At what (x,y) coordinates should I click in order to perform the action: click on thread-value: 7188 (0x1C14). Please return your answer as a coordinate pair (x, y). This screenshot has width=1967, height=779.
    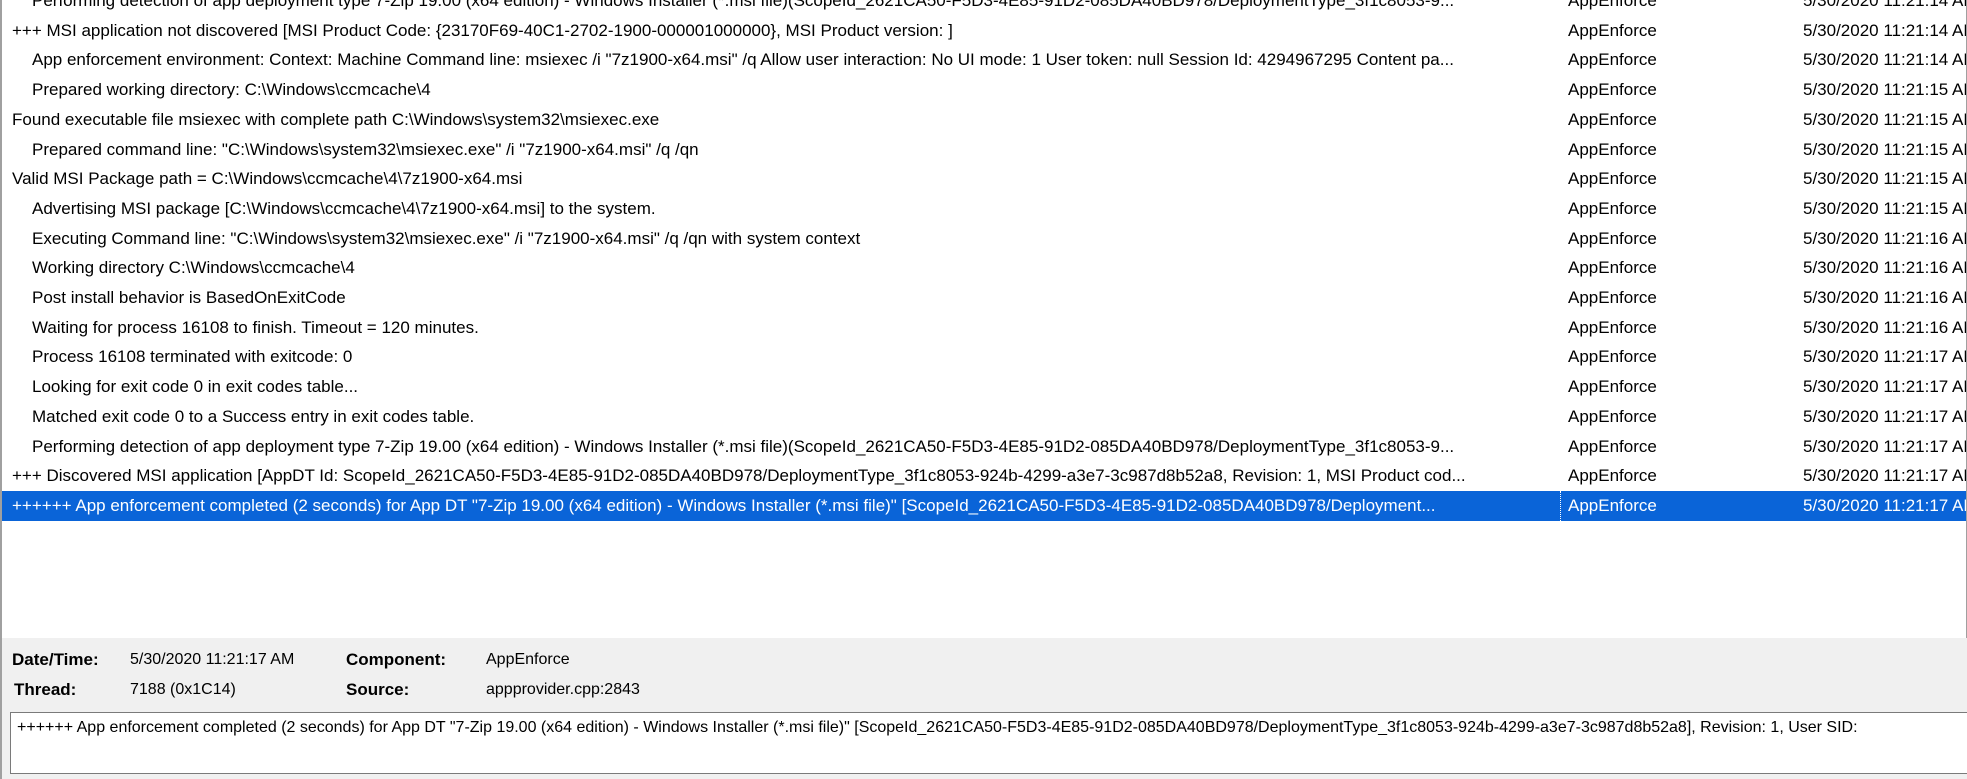
    Looking at the image, I should click on (183, 689).